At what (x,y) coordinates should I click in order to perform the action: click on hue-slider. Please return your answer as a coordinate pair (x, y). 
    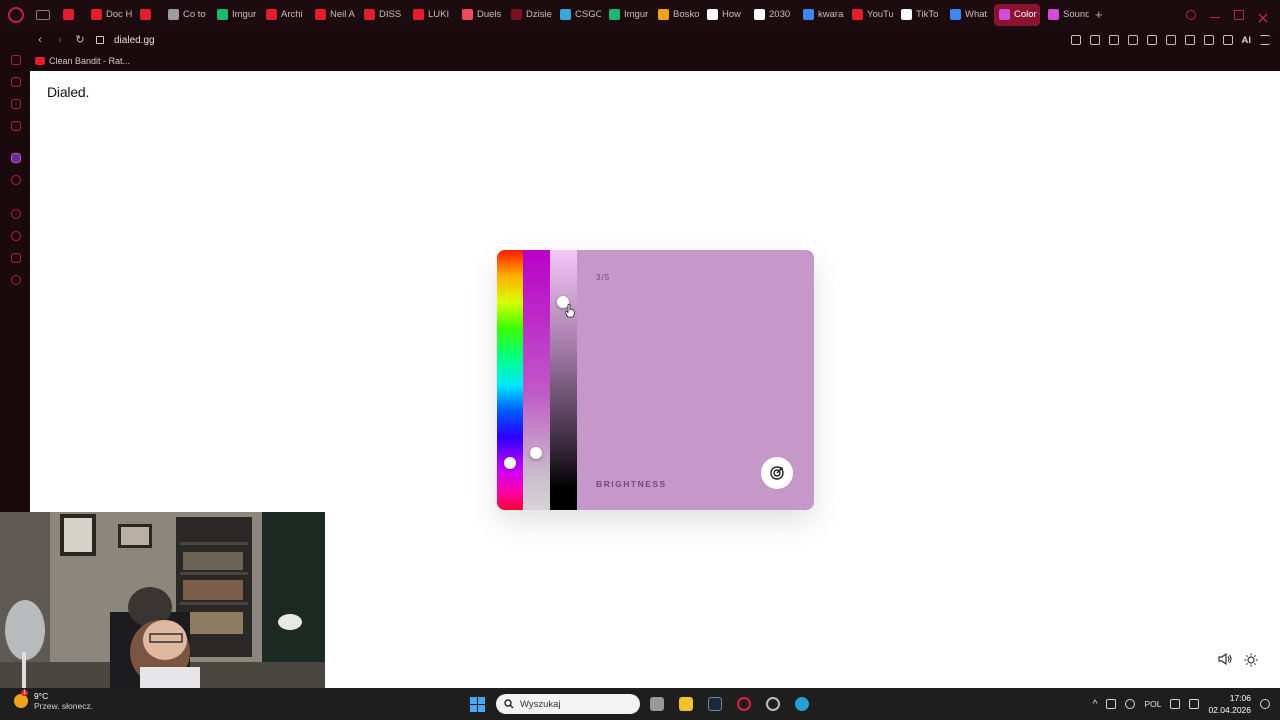
    Looking at the image, I should click on (510, 380).